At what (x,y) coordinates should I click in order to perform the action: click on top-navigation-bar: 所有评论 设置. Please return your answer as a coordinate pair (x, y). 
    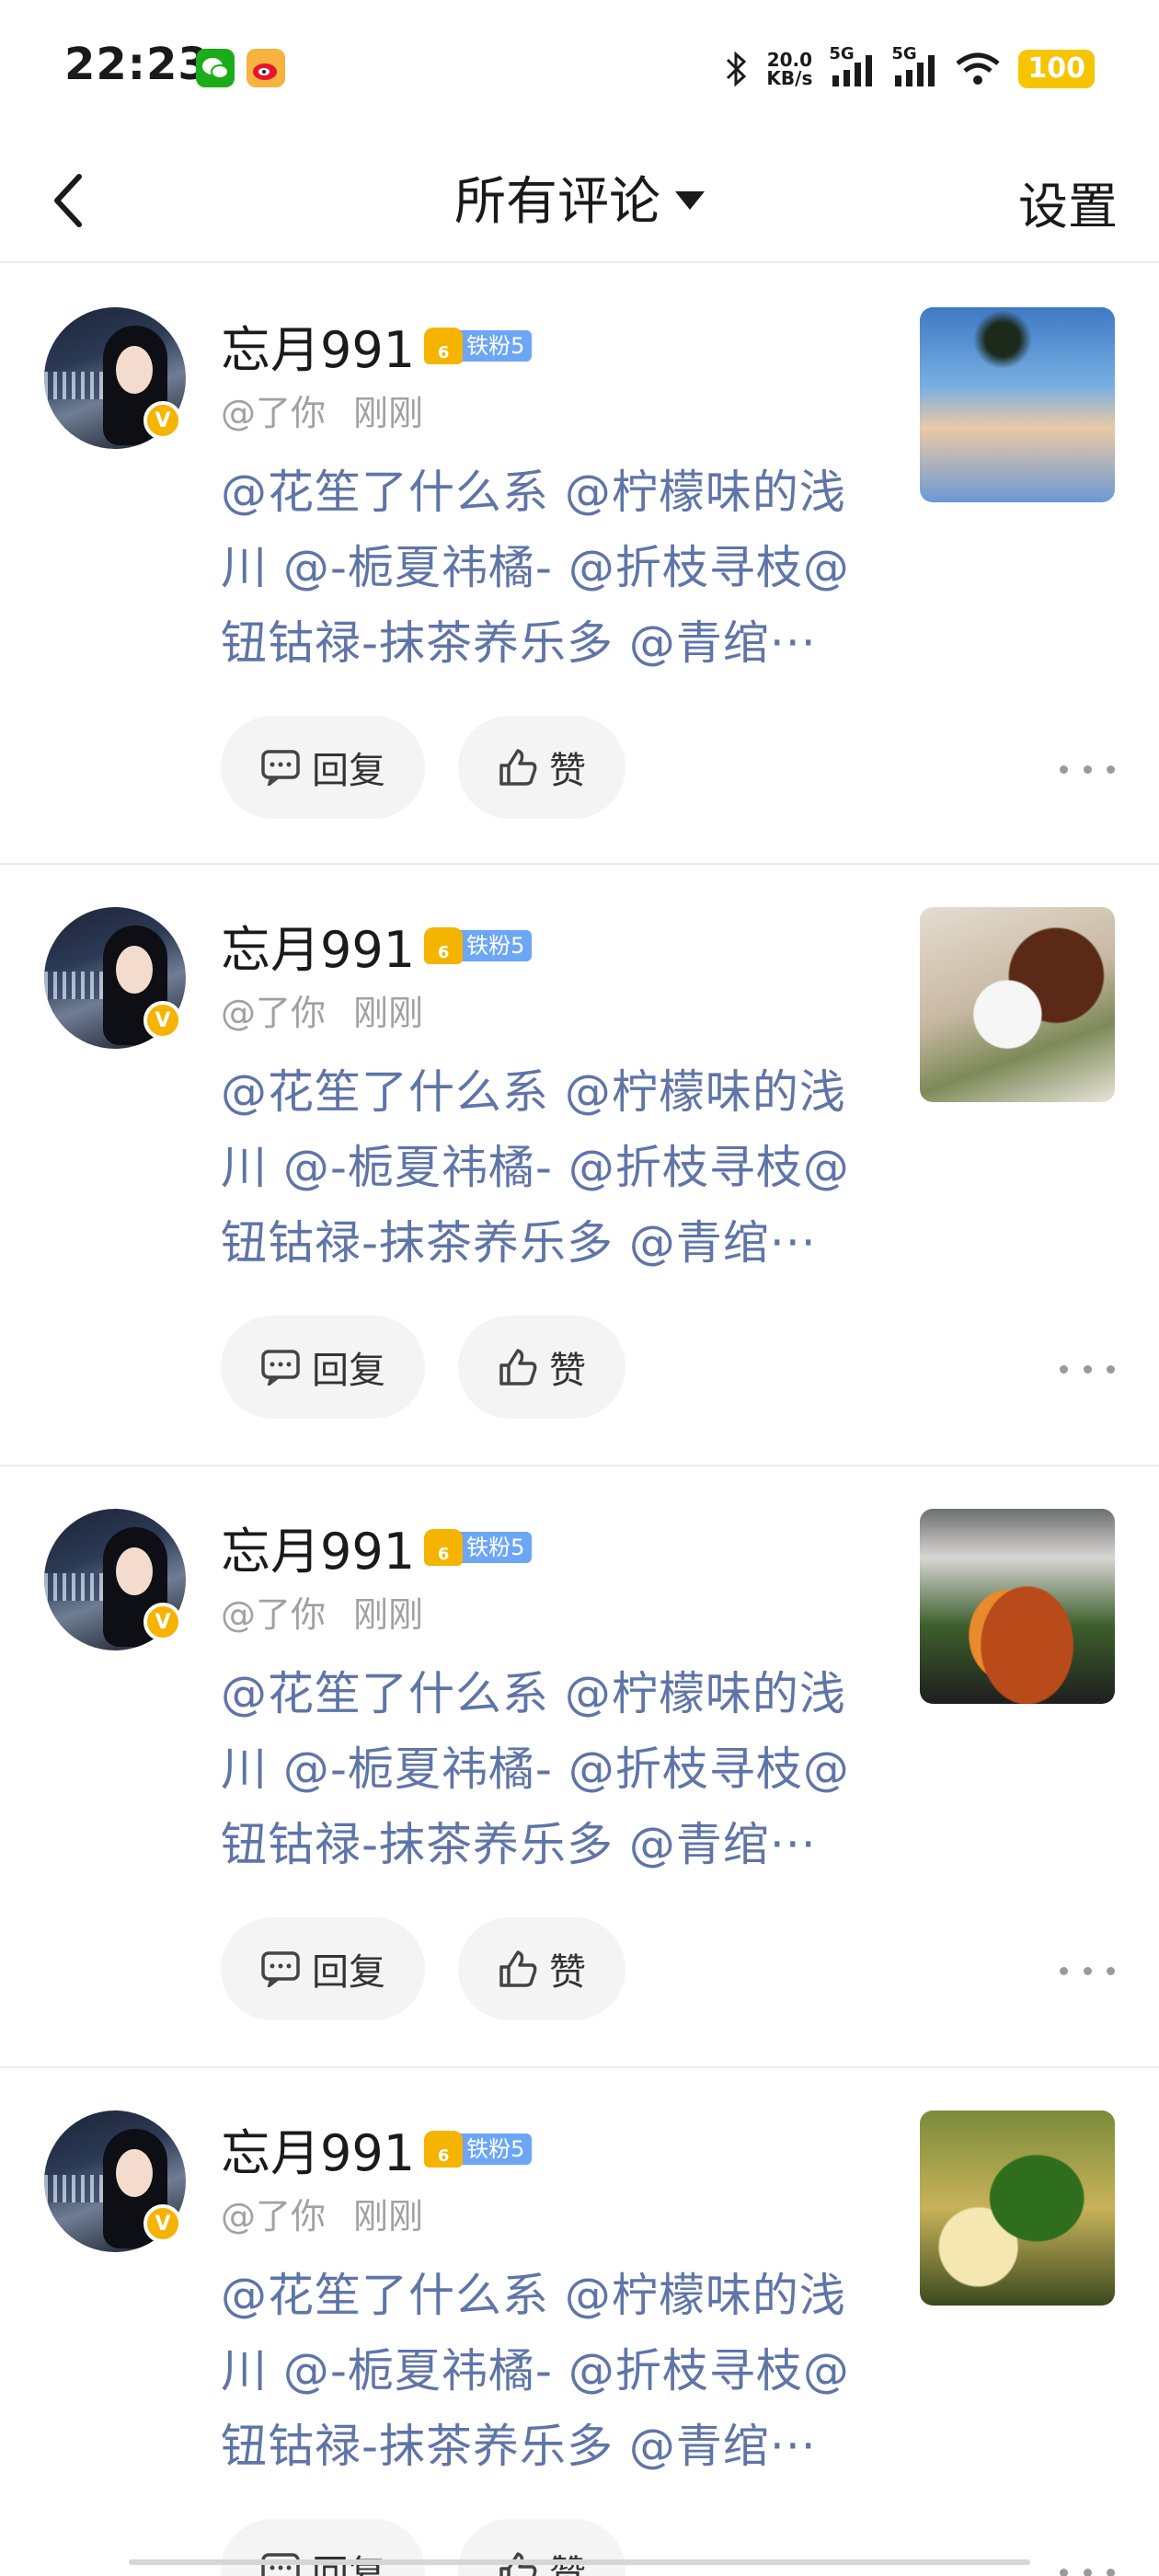
    Looking at the image, I should click on (579, 200).